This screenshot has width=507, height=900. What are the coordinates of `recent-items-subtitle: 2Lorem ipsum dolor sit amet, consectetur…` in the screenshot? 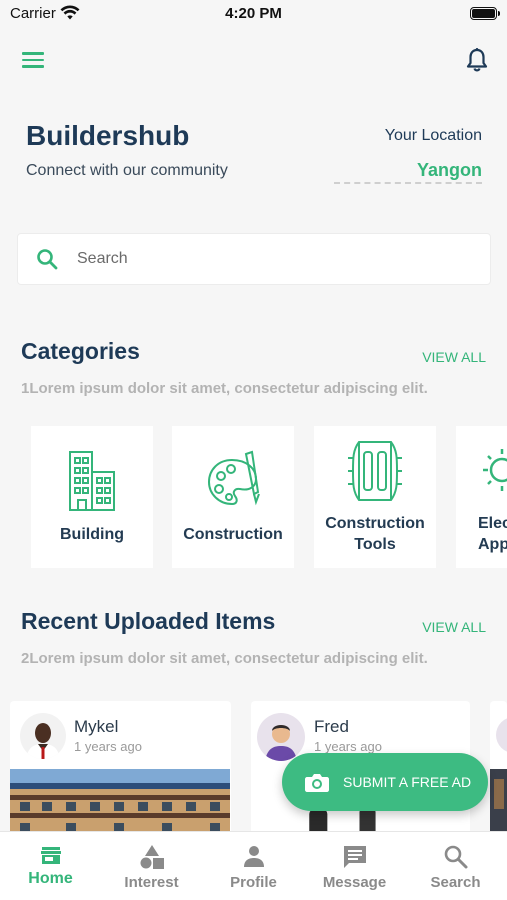 It's located at (224, 658).